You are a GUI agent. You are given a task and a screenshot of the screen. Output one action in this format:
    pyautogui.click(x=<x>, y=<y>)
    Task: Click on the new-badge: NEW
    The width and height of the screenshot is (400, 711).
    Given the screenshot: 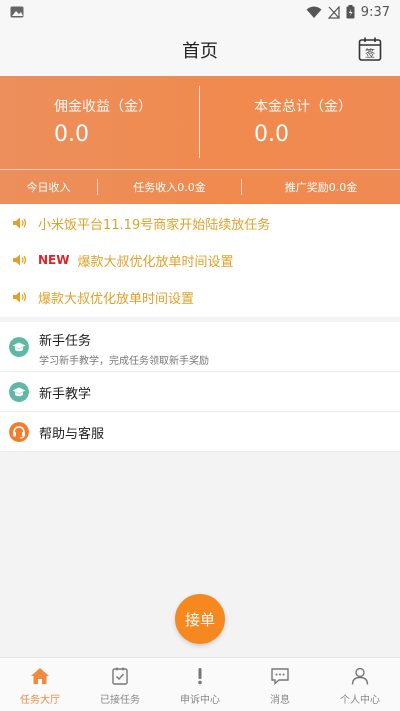 What is the action you would take?
    pyautogui.click(x=54, y=260)
    